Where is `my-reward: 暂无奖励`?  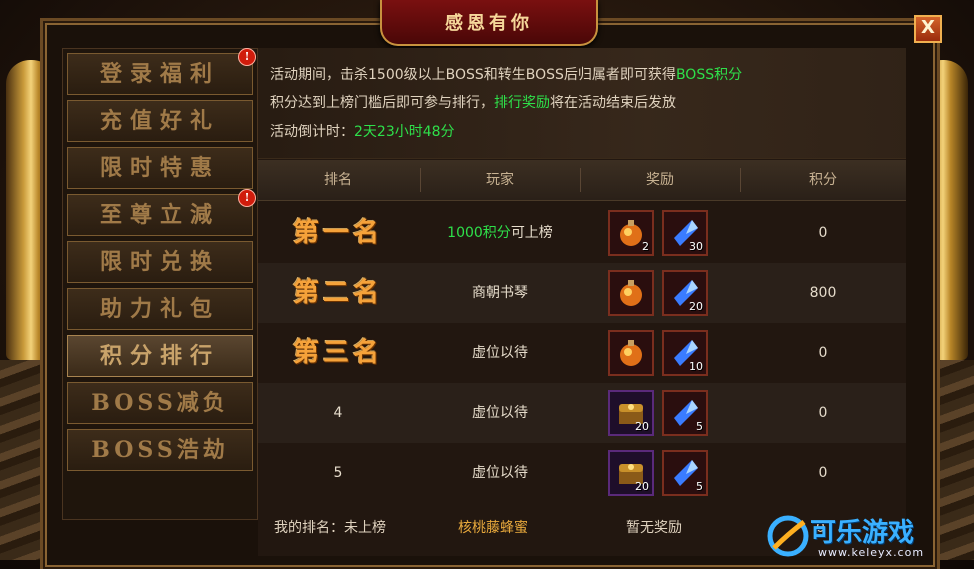
my-reward: 暂无奖励 is located at coordinates (654, 528).